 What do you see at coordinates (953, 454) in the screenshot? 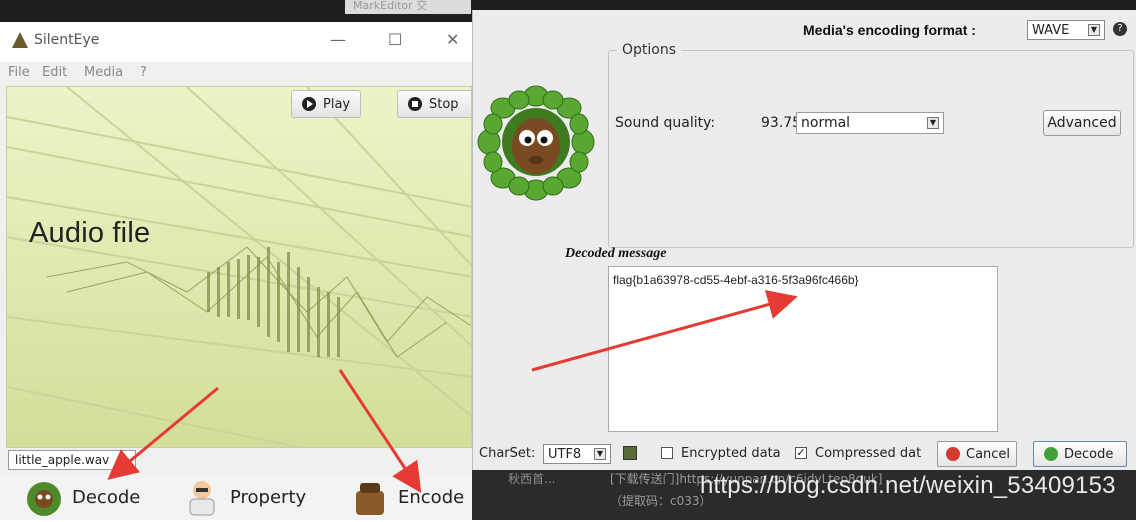
I see `cancel-icon` at bounding box center [953, 454].